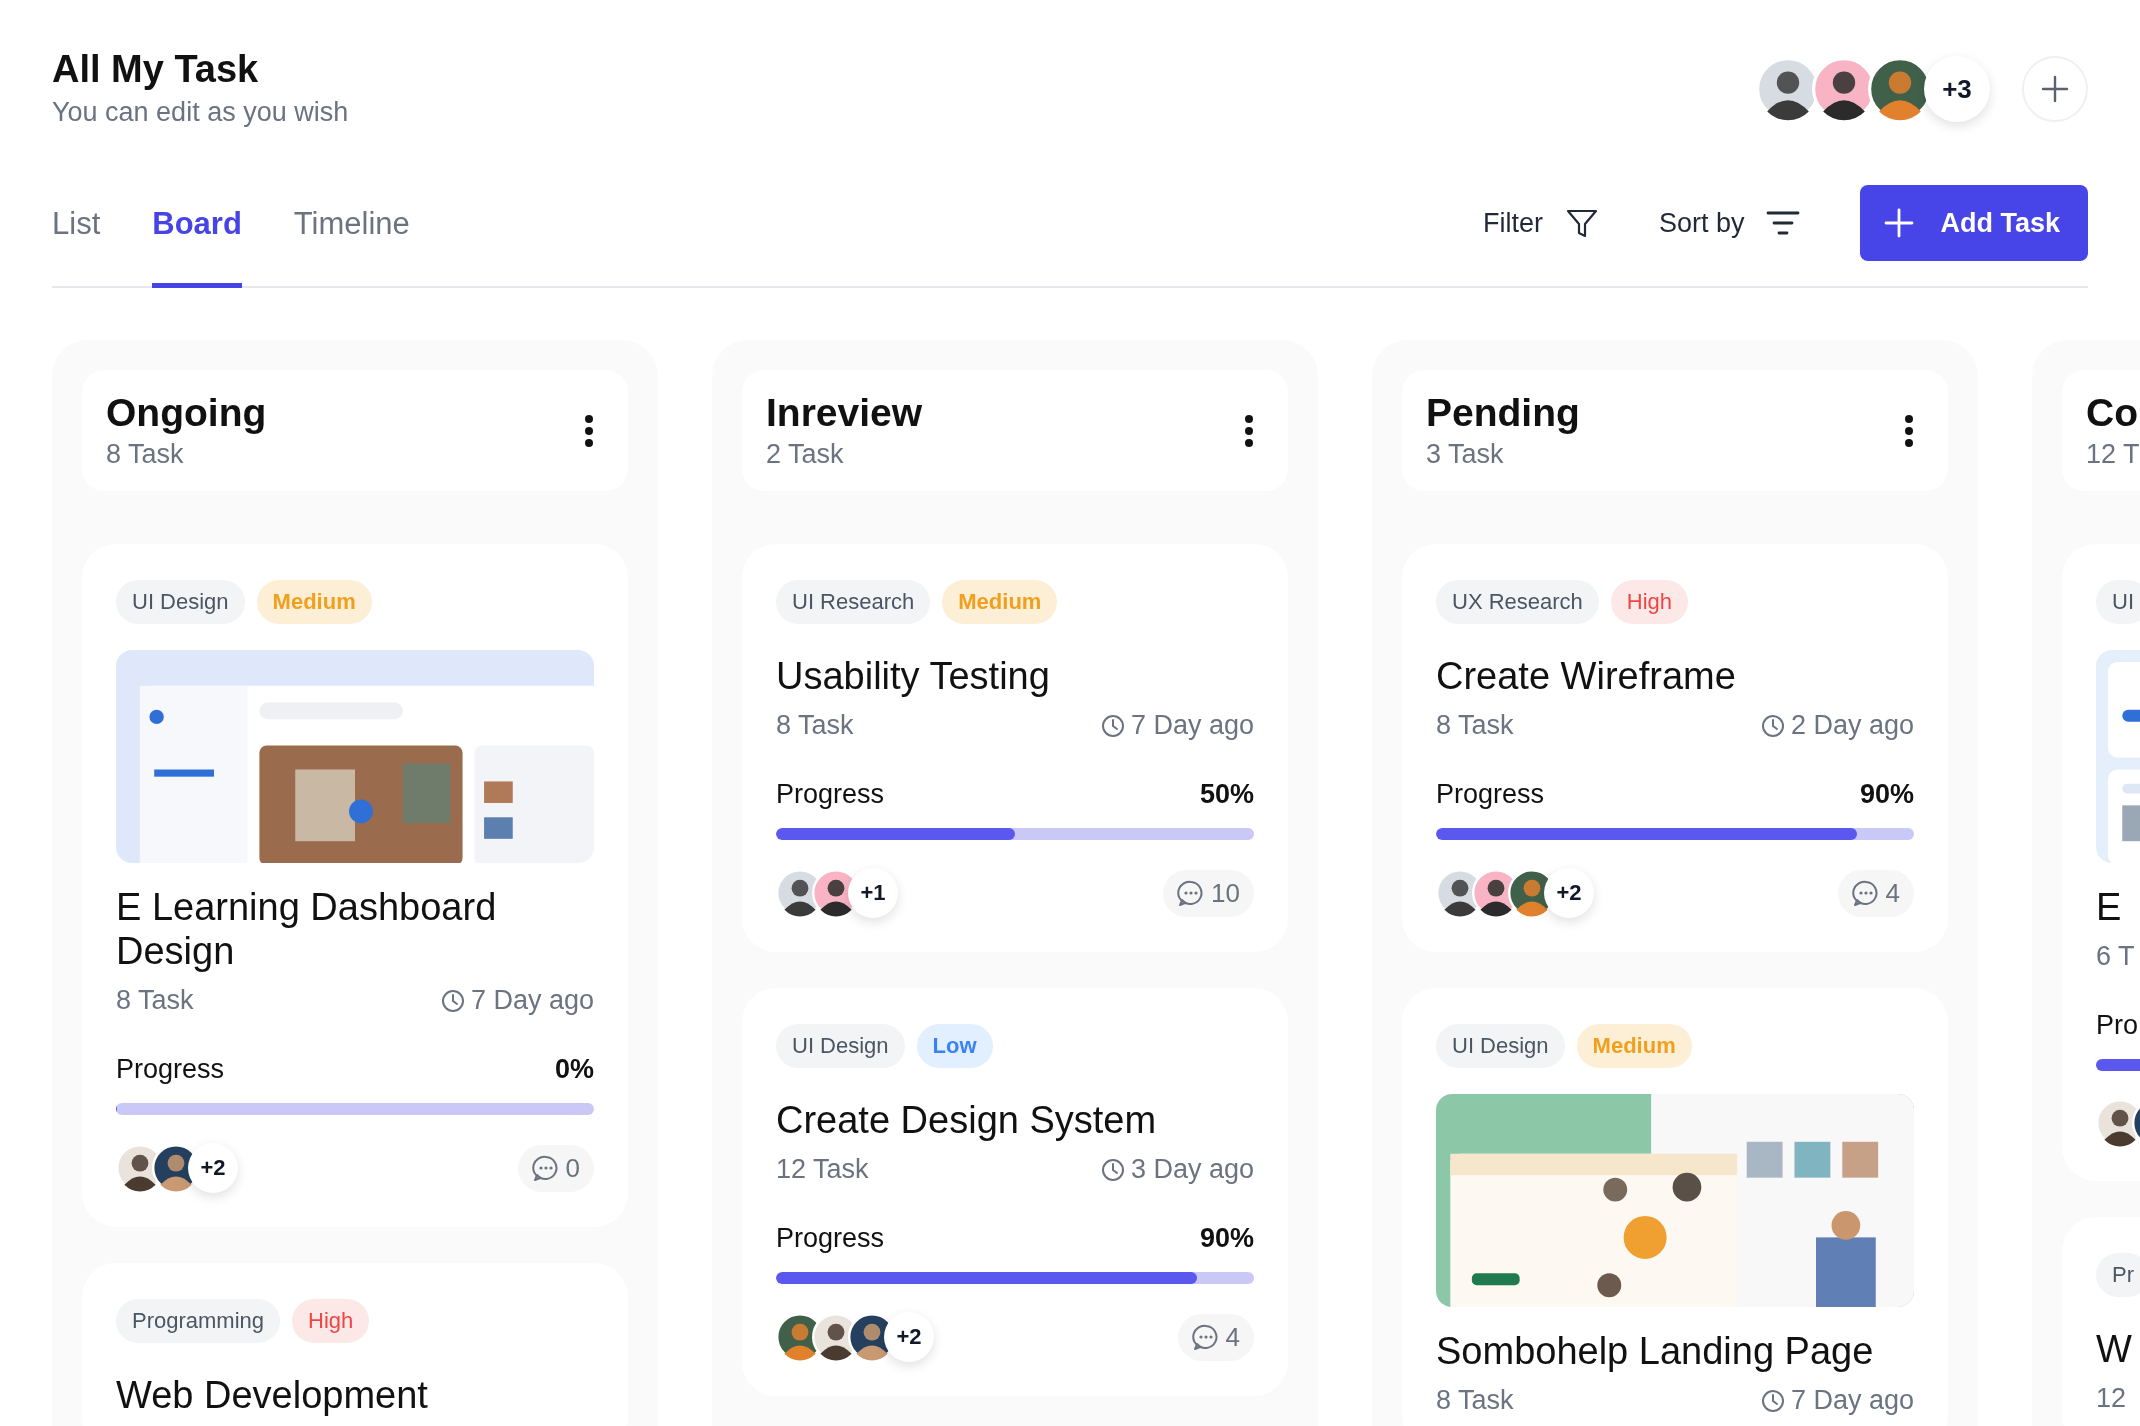 This screenshot has width=2140, height=1426. I want to click on progress-label: Pro, so click(2117, 1026).